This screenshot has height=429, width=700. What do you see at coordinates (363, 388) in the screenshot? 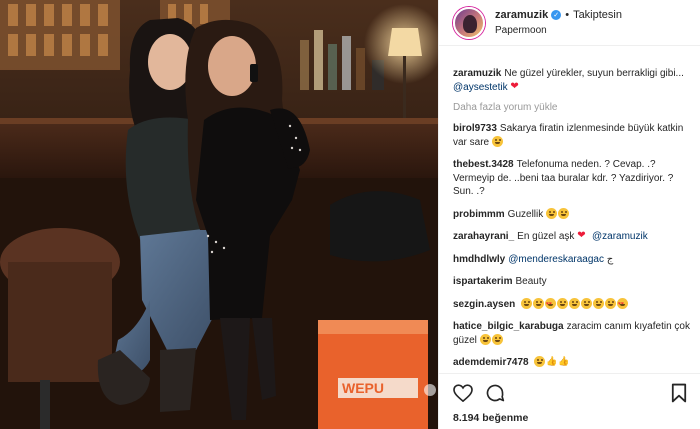
I see `svg-text: WEPU` at bounding box center [363, 388].